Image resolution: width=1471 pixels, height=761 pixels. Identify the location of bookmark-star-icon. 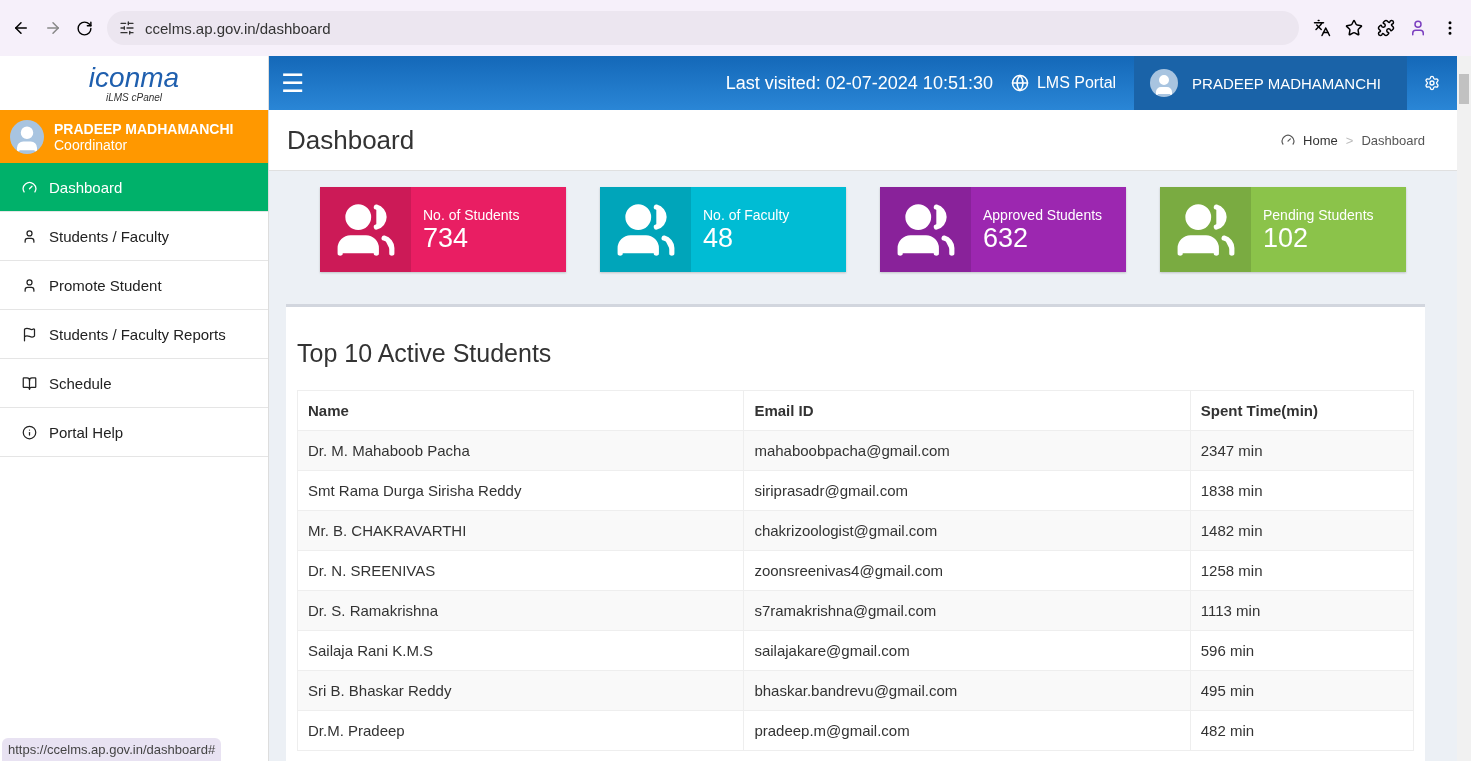
(1354, 28).